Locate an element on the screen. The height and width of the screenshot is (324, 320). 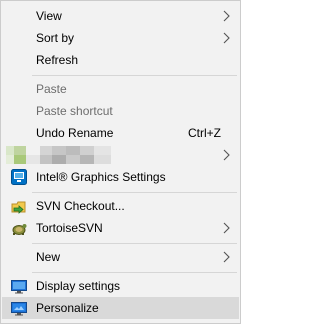
menu-item-new: New is located at coordinates (120, 257).